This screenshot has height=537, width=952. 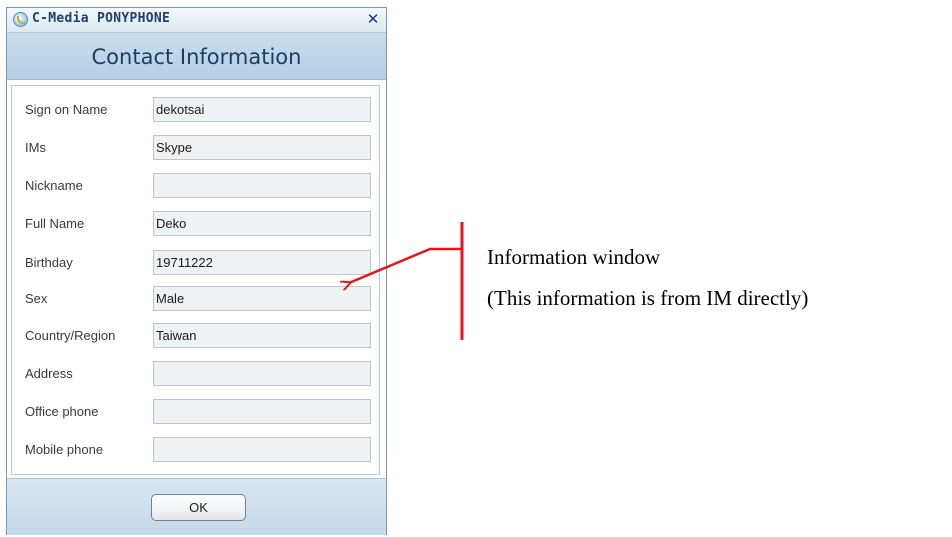 I want to click on field-row-birthday: Birthday 19711222, so click(x=195, y=263).